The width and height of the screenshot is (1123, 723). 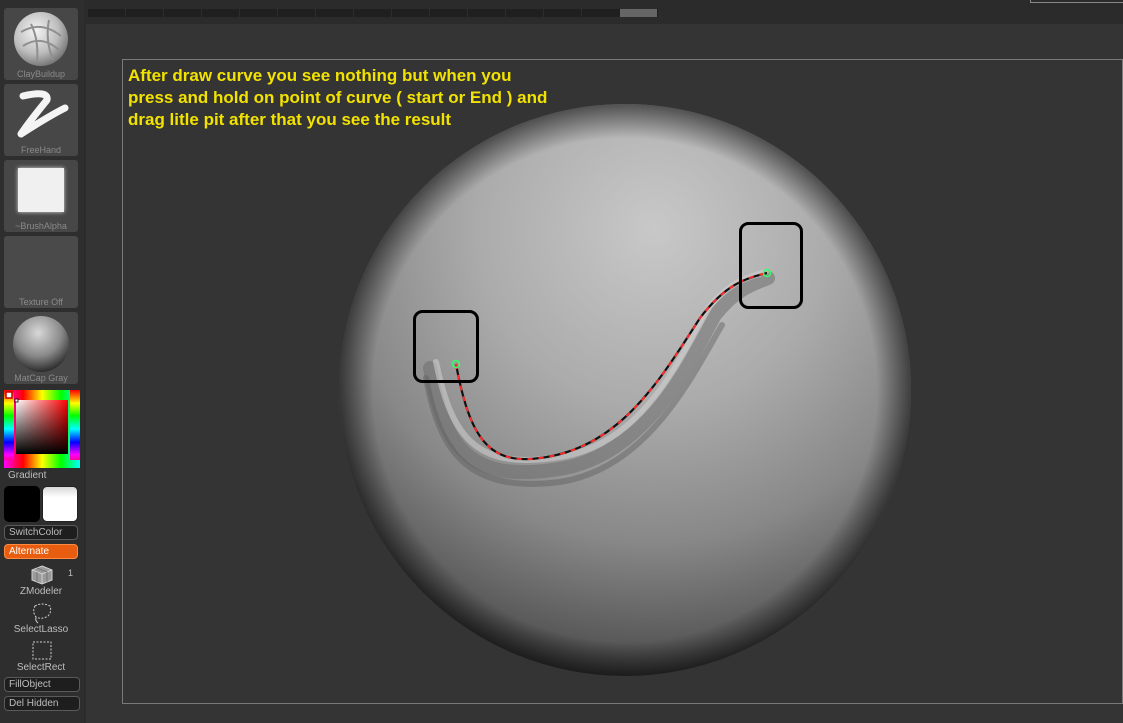 I want to click on freehand-stroke-icon, so click(x=43, y=114).